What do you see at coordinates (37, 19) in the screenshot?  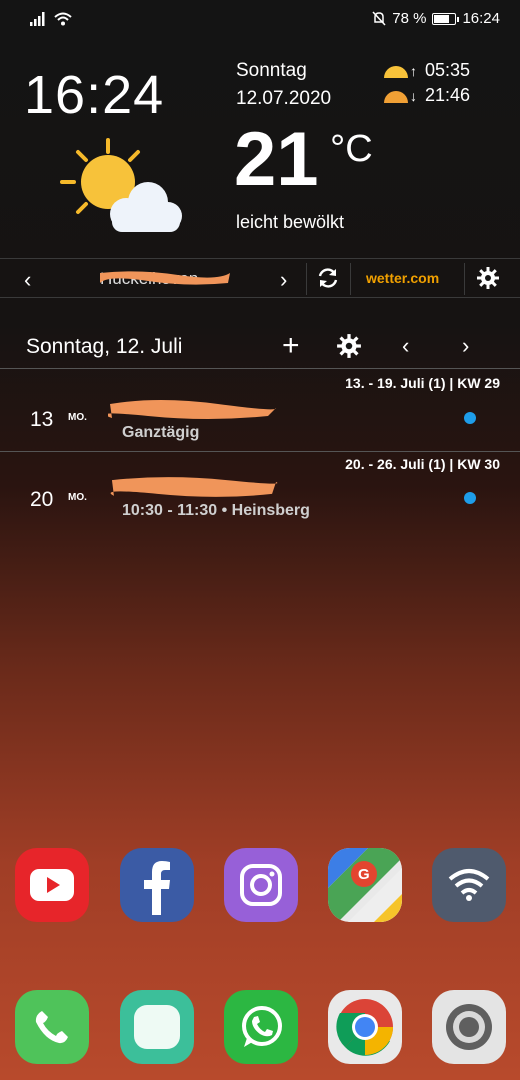 I see `signal-icon` at bounding box center [37, 19].